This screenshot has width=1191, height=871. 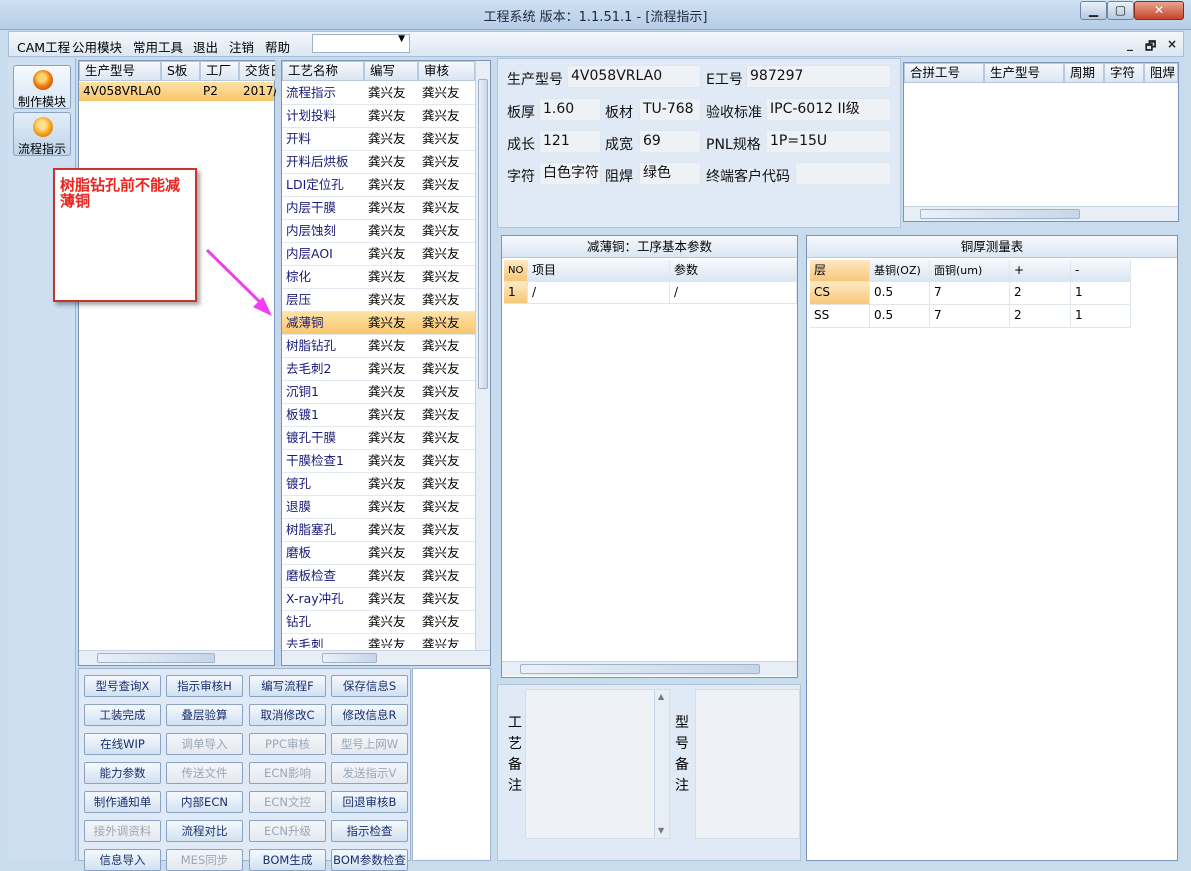 What do you see at coordinates (287, 831) in the screenshot?
I see `action-button: ECN升级` at bounding box center [287, 831].